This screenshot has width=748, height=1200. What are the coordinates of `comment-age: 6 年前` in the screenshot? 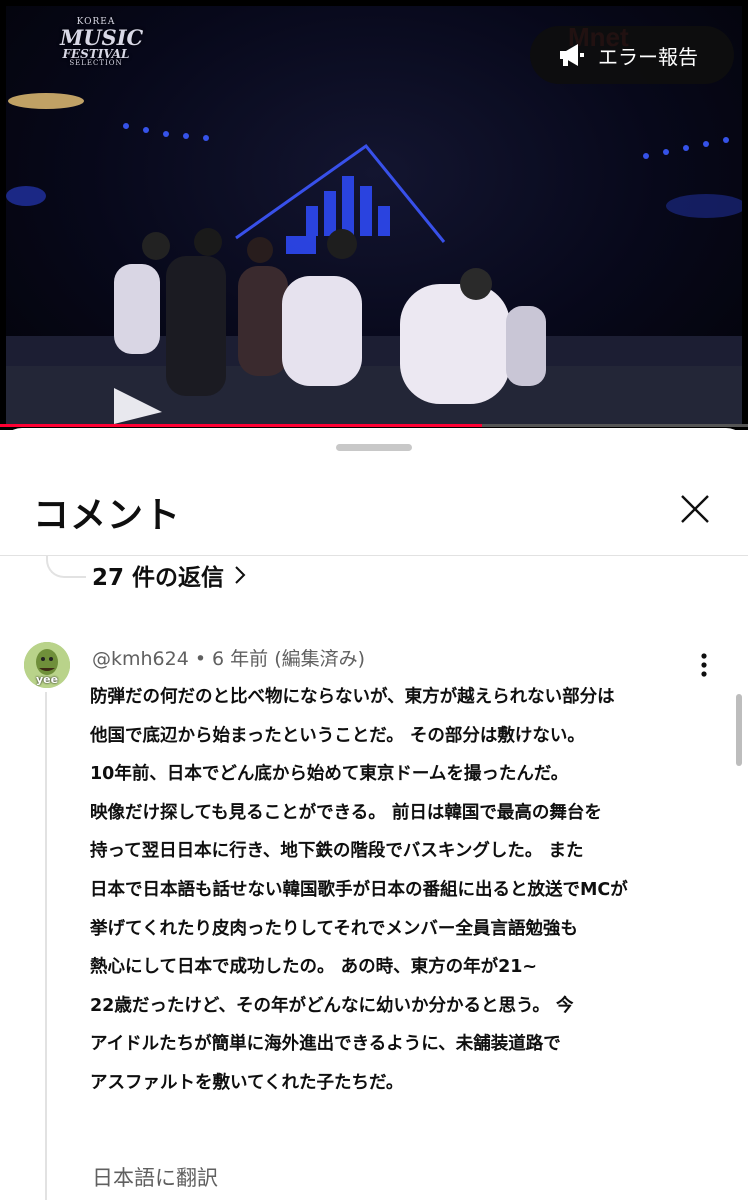 It's located at (240, 659).